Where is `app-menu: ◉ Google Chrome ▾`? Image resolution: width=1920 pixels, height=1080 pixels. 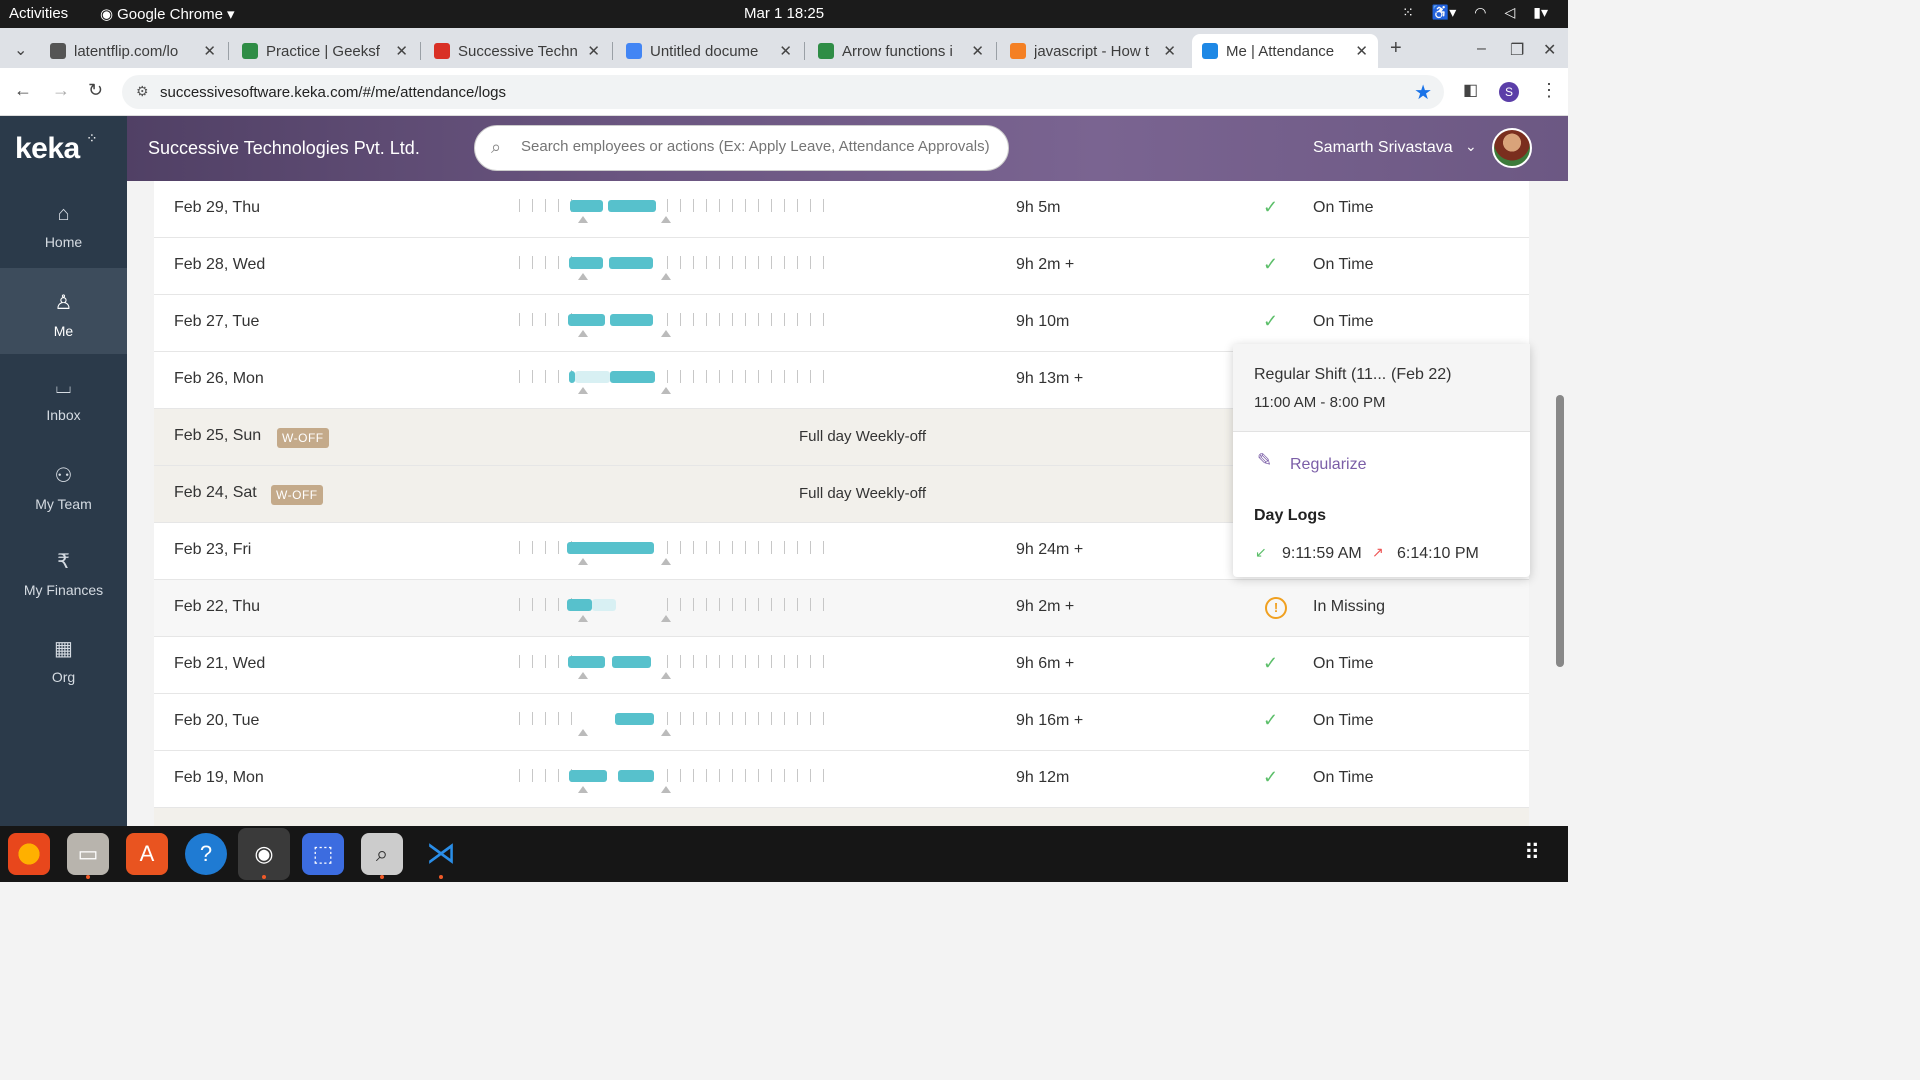 app-menu: ◉ Google Chrome ▾ is located at coordinates (167, 14).